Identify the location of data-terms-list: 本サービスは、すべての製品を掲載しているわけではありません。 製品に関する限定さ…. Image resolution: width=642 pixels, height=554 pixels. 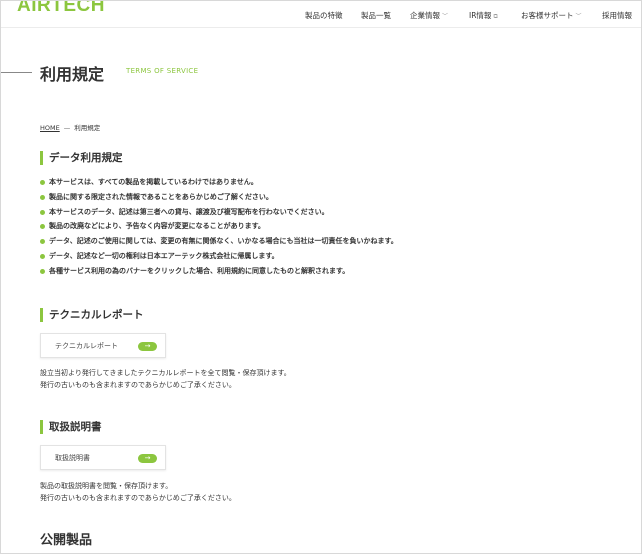
(219, 228).